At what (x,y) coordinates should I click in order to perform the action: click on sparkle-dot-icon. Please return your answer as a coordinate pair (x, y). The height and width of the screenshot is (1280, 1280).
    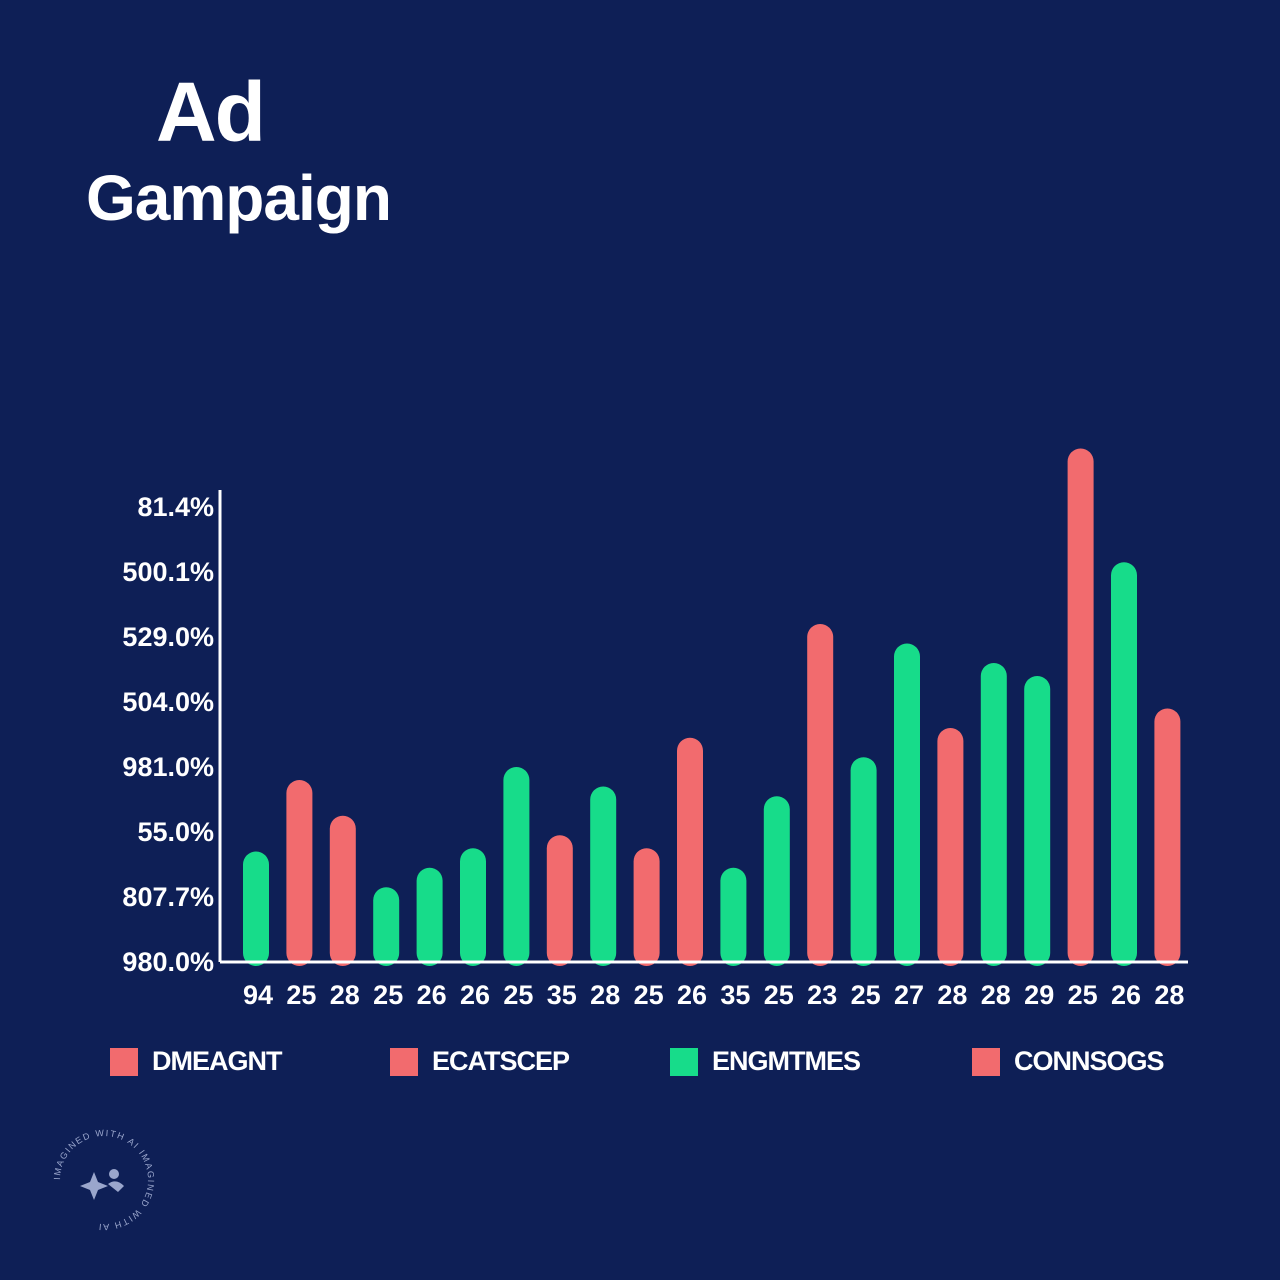
    Looking at the image, I should click on (114, 1174).